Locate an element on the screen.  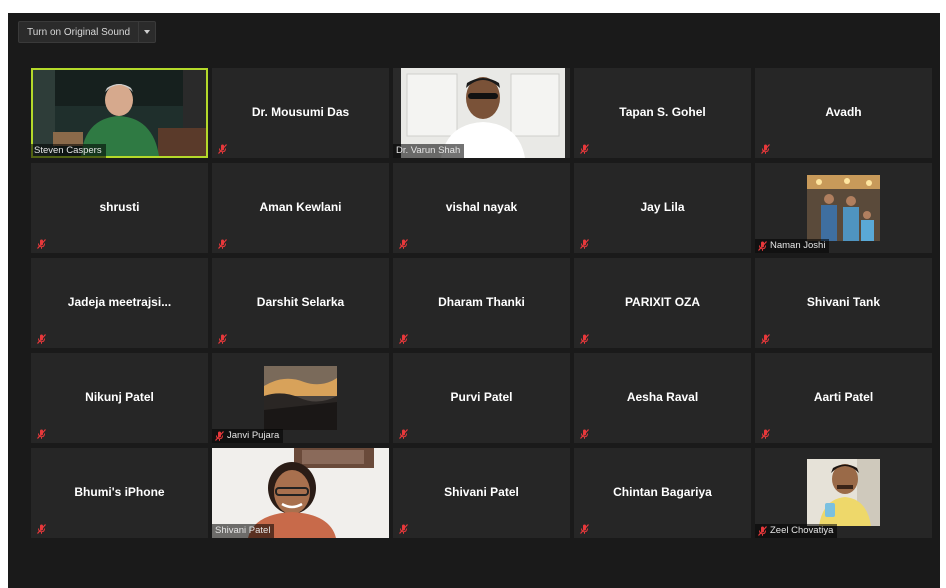
participant-tile: vishal nayak is located at coordinates (481, 208).